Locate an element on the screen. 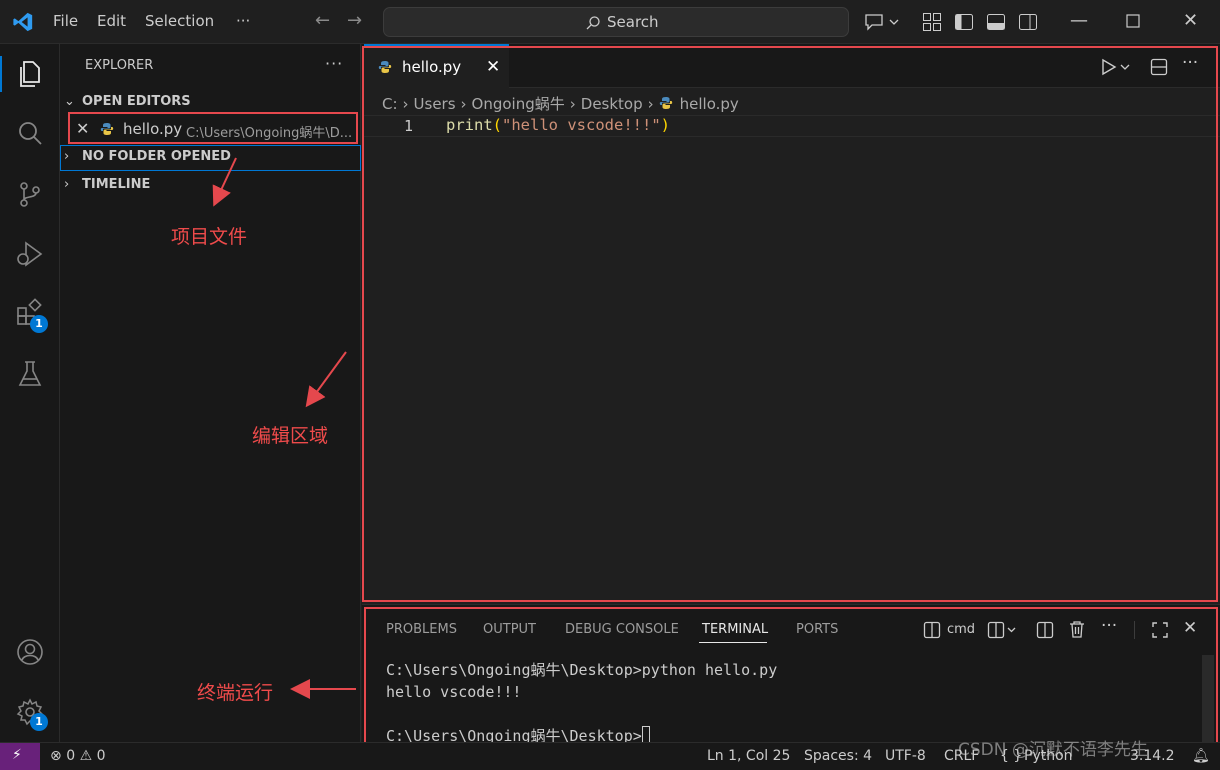  annotation-project-files: 项目文件 is located at coordinates (209, 237).